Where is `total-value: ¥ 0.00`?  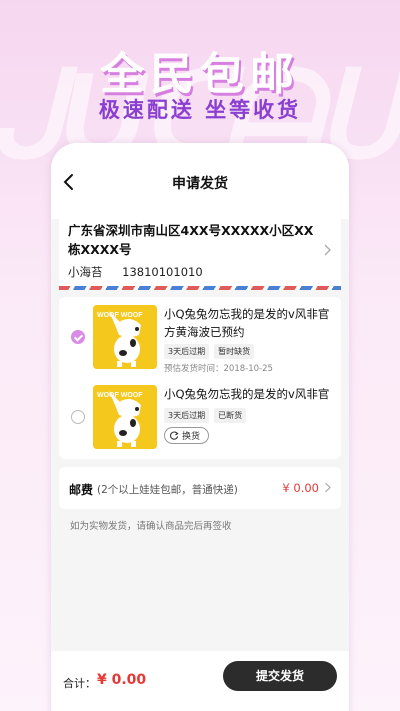 total-value: ¥ 0.00 is located at coordinates (122, 680).